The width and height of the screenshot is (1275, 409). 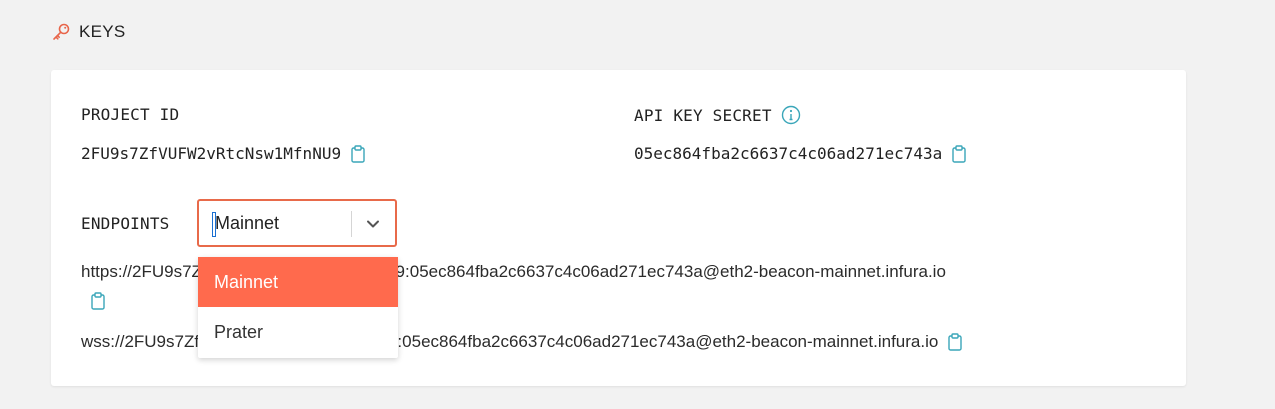 What do you see at coordinates (214, 224) in the screenshot?
I see `text-cursor` at bounding box center [214, 224].